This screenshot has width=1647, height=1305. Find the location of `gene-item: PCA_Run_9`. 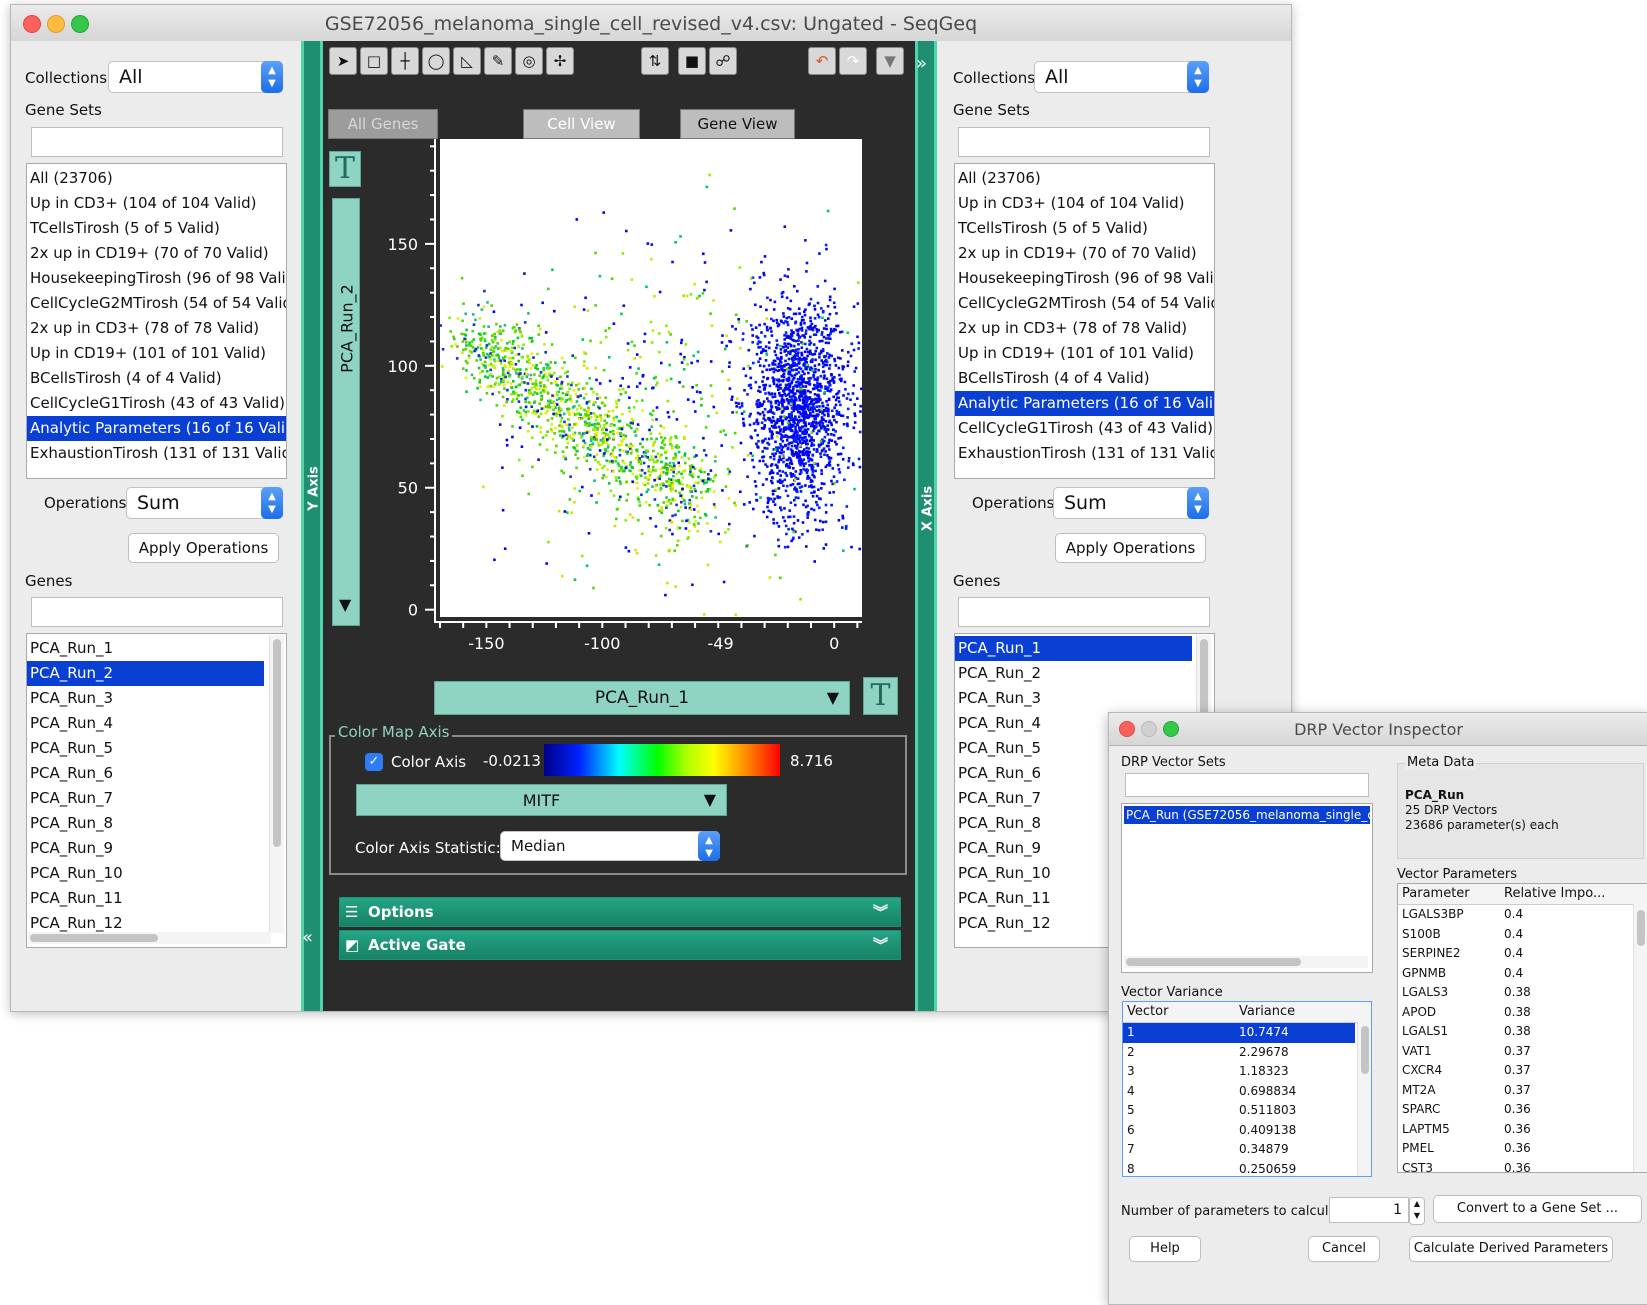

gene-item: PCA_Run_9 is located at coordinates (145, 848).